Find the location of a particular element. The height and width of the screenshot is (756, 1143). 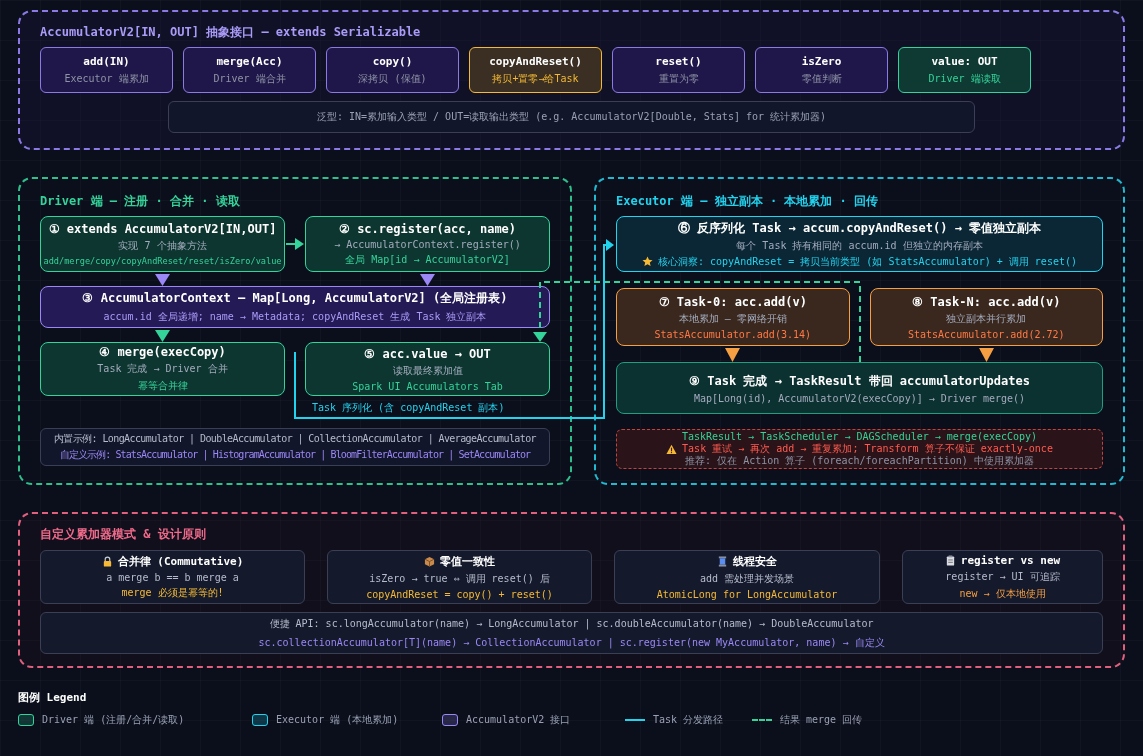

method-desc: Executor 端累加 is located at coordinates (106, 78).